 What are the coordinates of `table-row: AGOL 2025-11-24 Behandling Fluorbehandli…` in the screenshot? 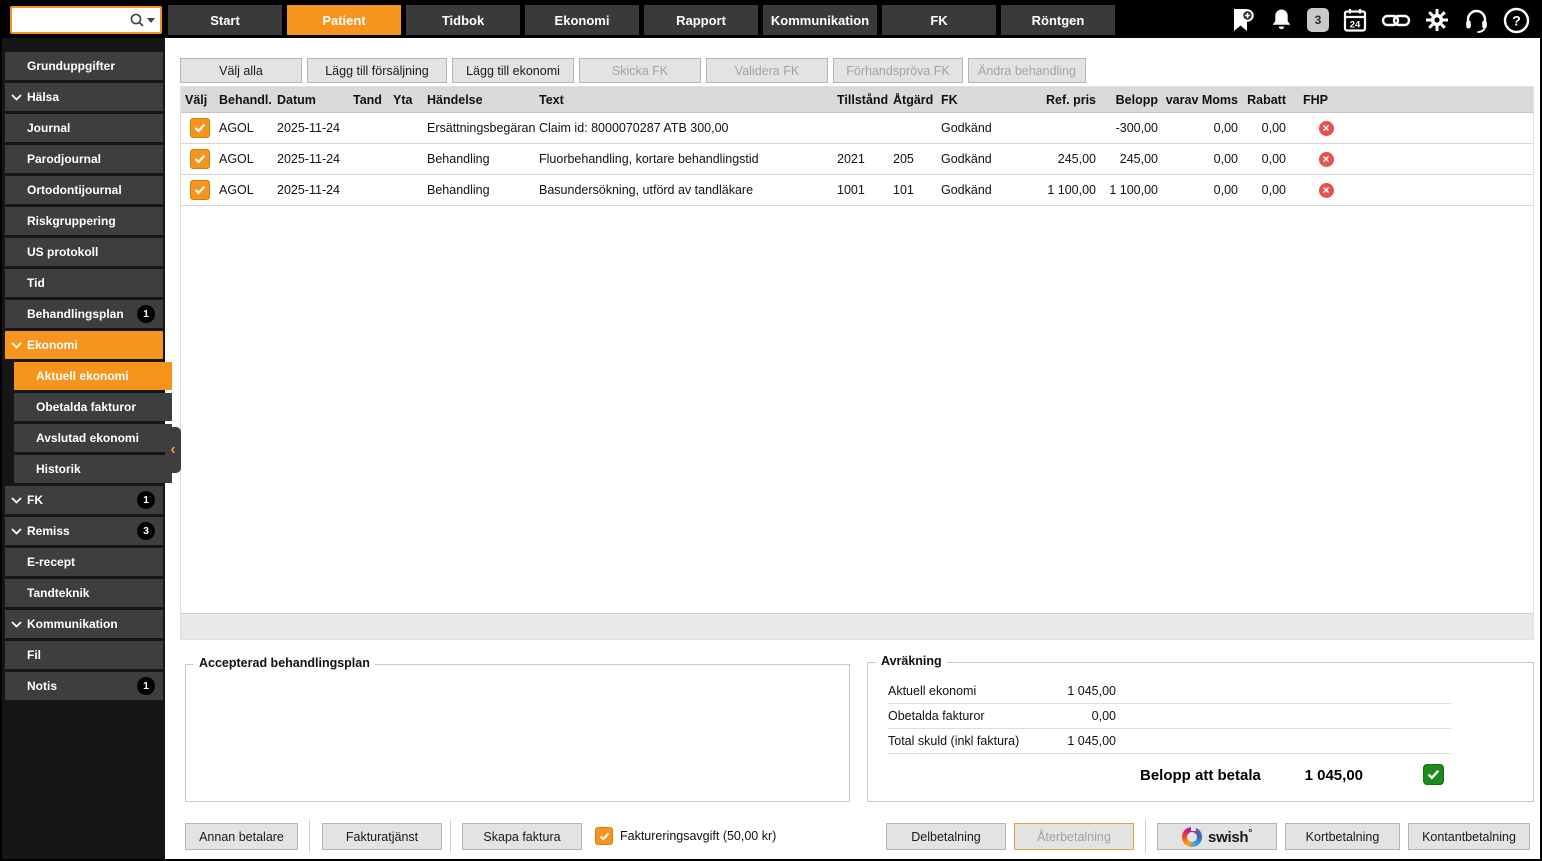 It's located at (857, 159).